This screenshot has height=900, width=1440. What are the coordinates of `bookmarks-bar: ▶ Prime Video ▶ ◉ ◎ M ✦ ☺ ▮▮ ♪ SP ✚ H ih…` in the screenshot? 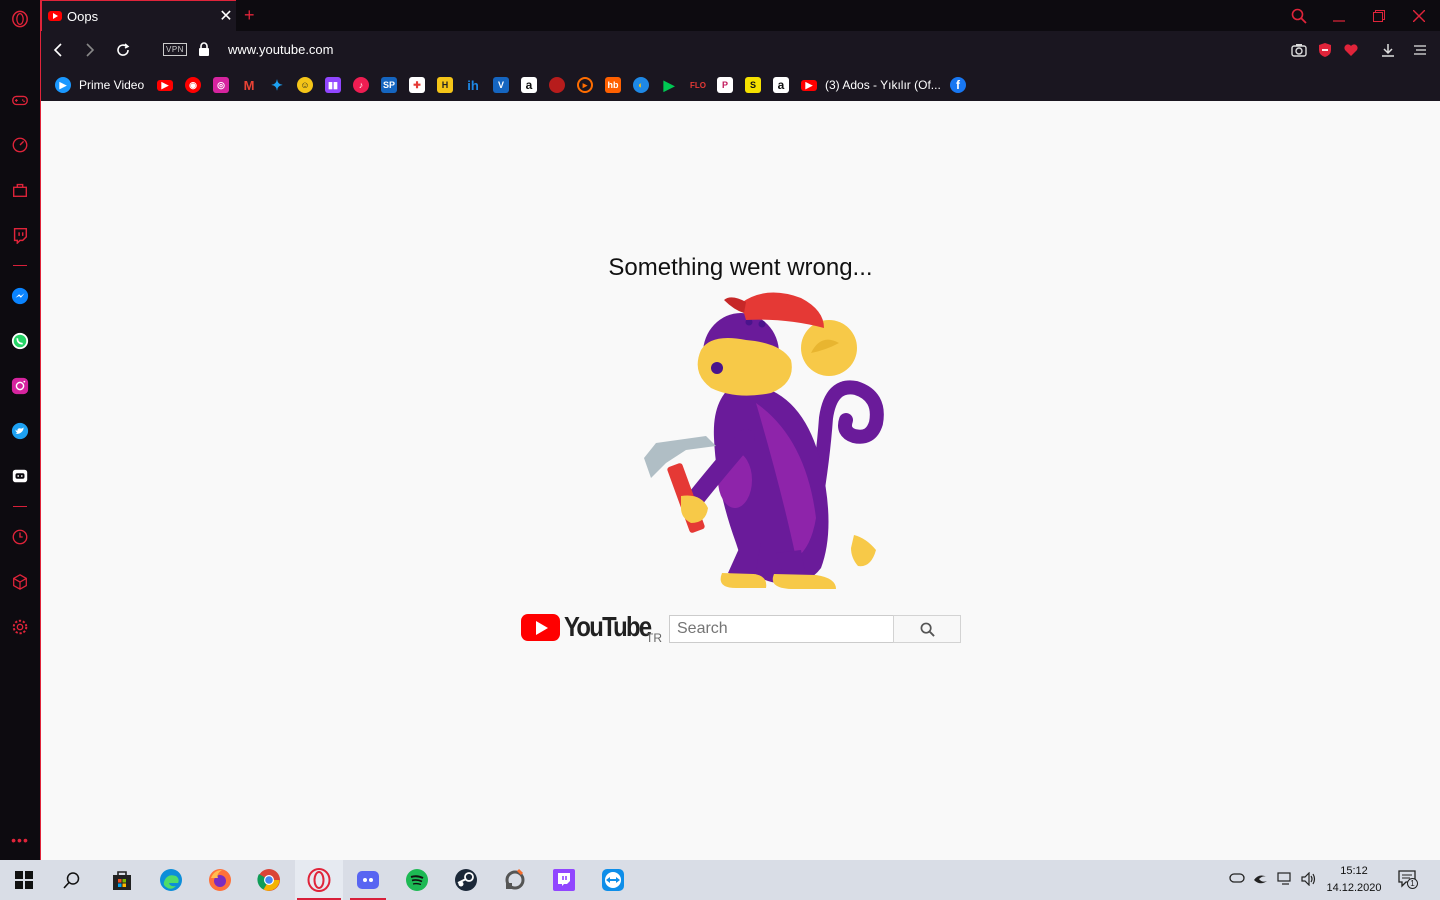 It's located at (740, 85).